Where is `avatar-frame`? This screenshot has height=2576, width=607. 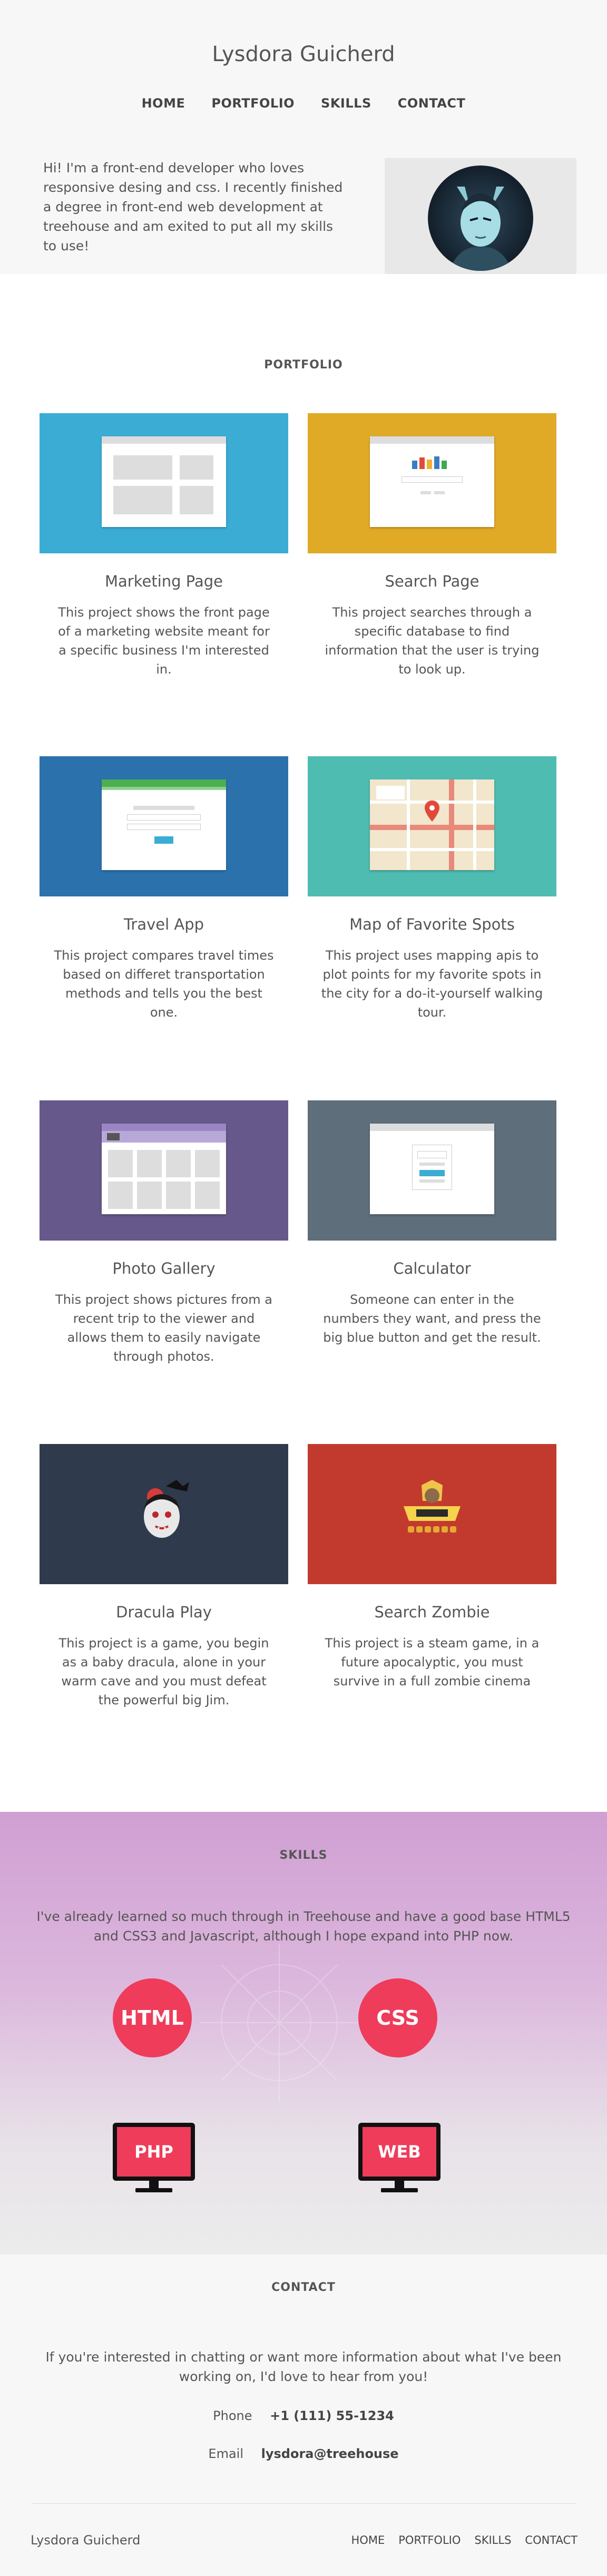 avatar-frame is located at coordinates (480, 216).